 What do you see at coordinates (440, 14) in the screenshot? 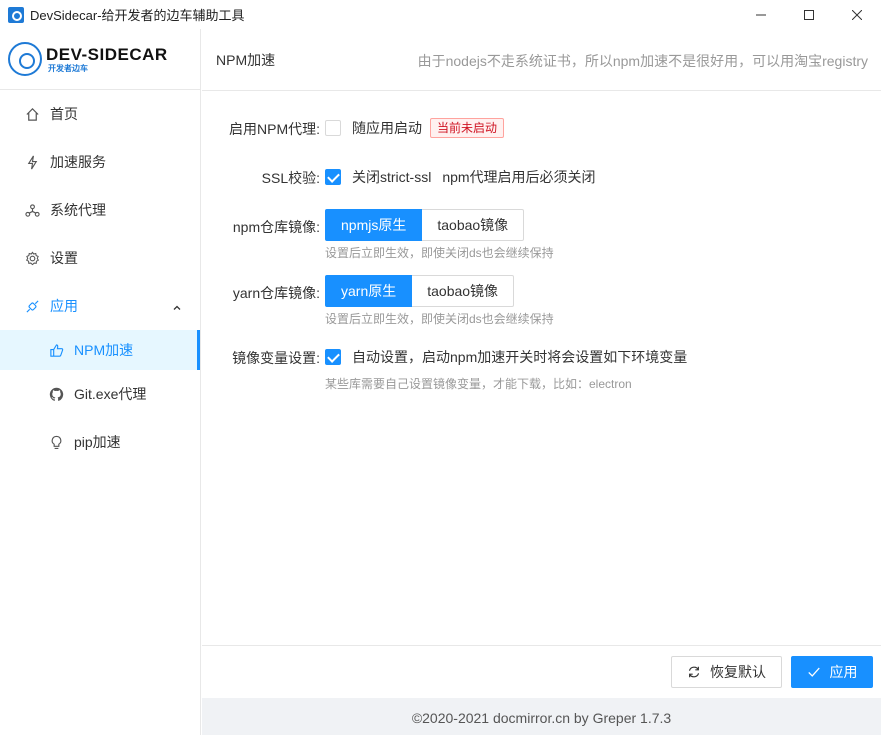
I see `title-bar: DevSidecar-给开发者的边车辅助工具` at bounding box center [440, 14].